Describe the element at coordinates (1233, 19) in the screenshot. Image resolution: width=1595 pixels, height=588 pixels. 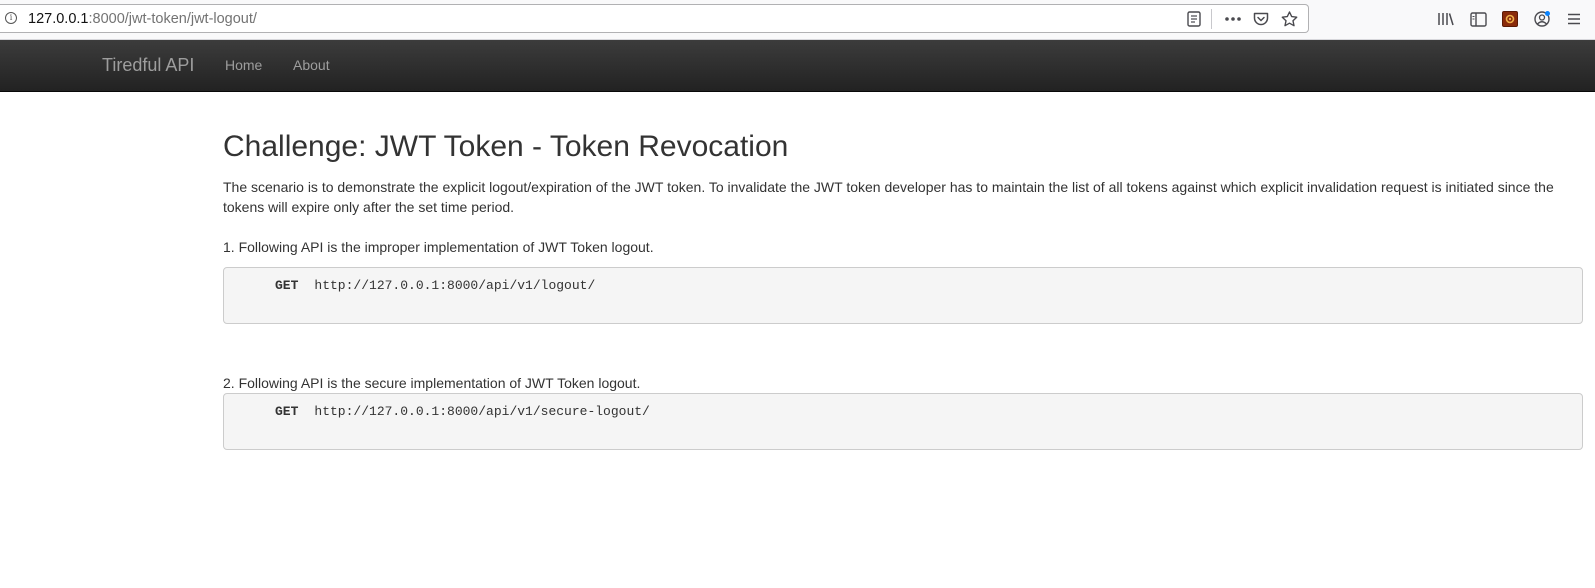
I see `more-options-icon` at that location.